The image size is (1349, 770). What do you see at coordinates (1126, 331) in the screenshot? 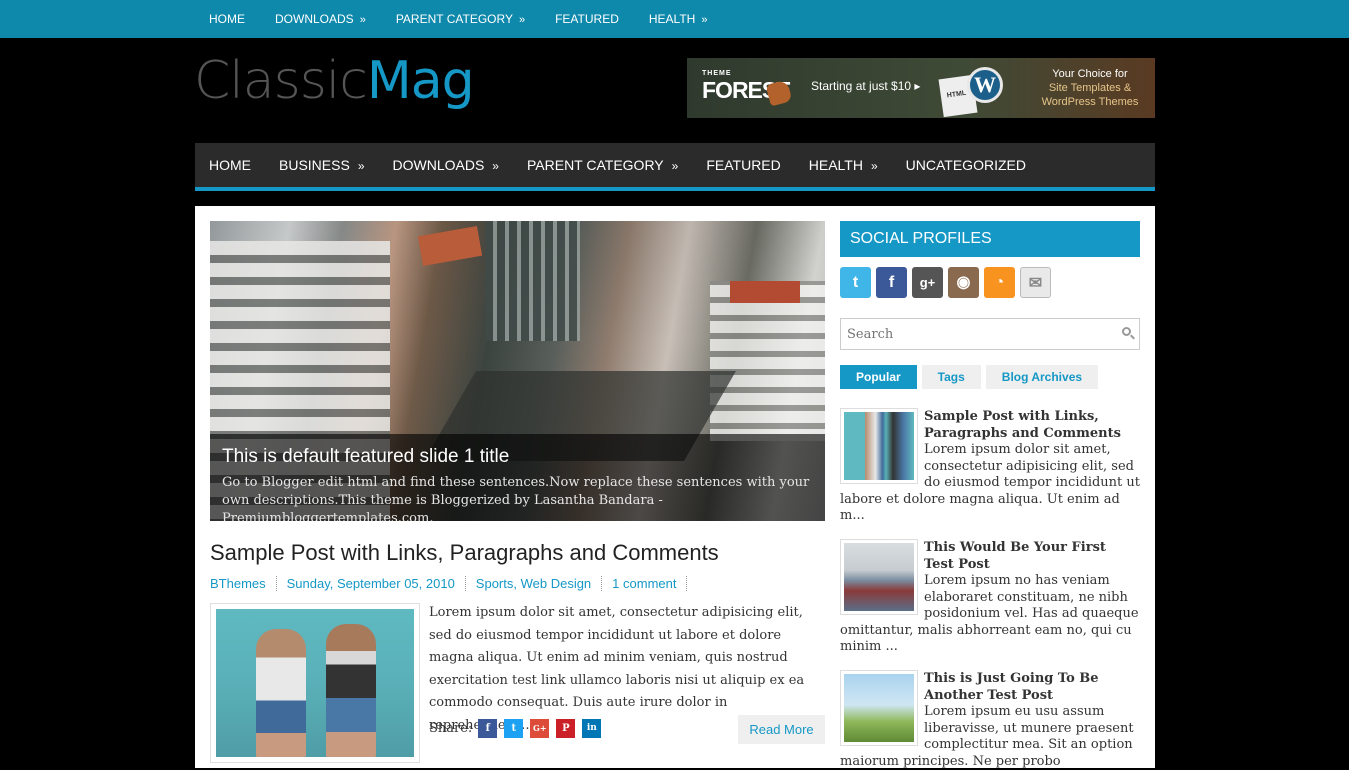
I see `search-icon` at bounding box center [1126, 331].